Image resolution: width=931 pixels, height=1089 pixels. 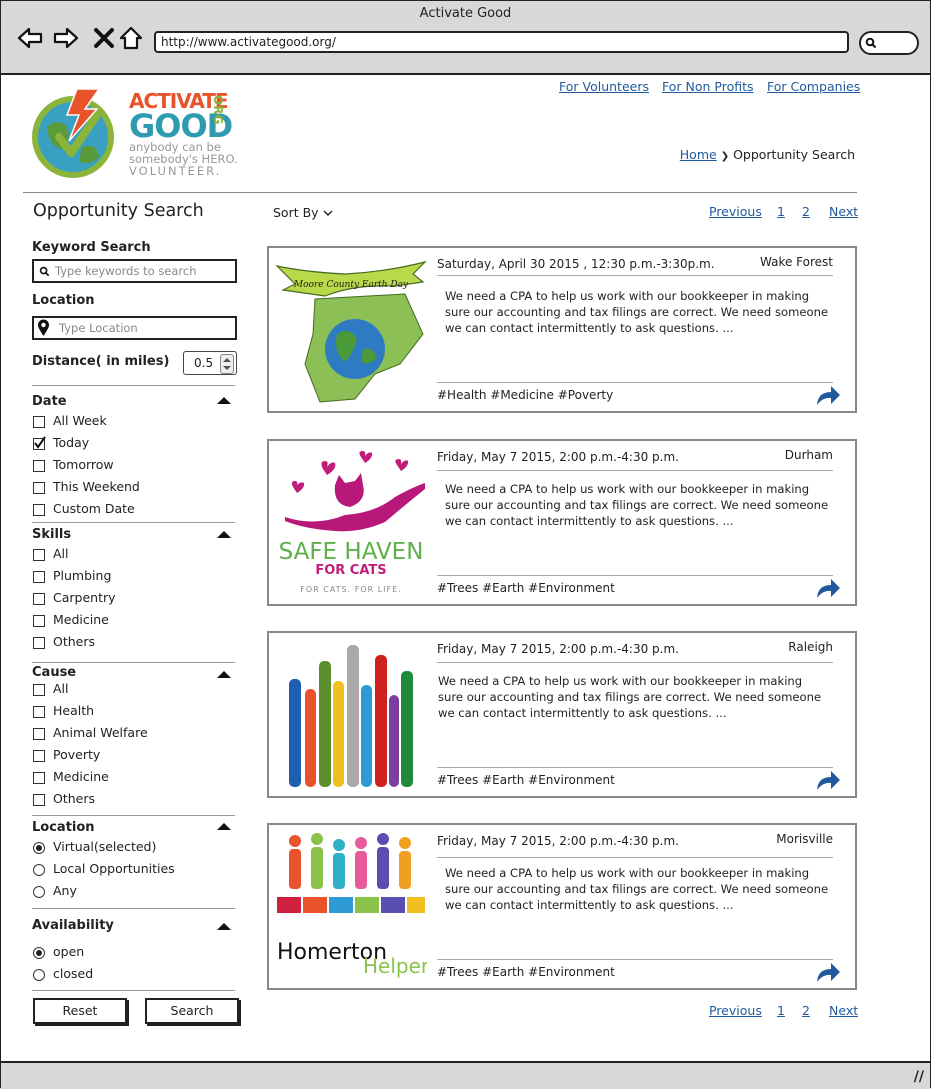 What do you see at coordinates (218, 110) in the screenshot?
I see `logo-org: ORG` at bounding box center [218, 110].